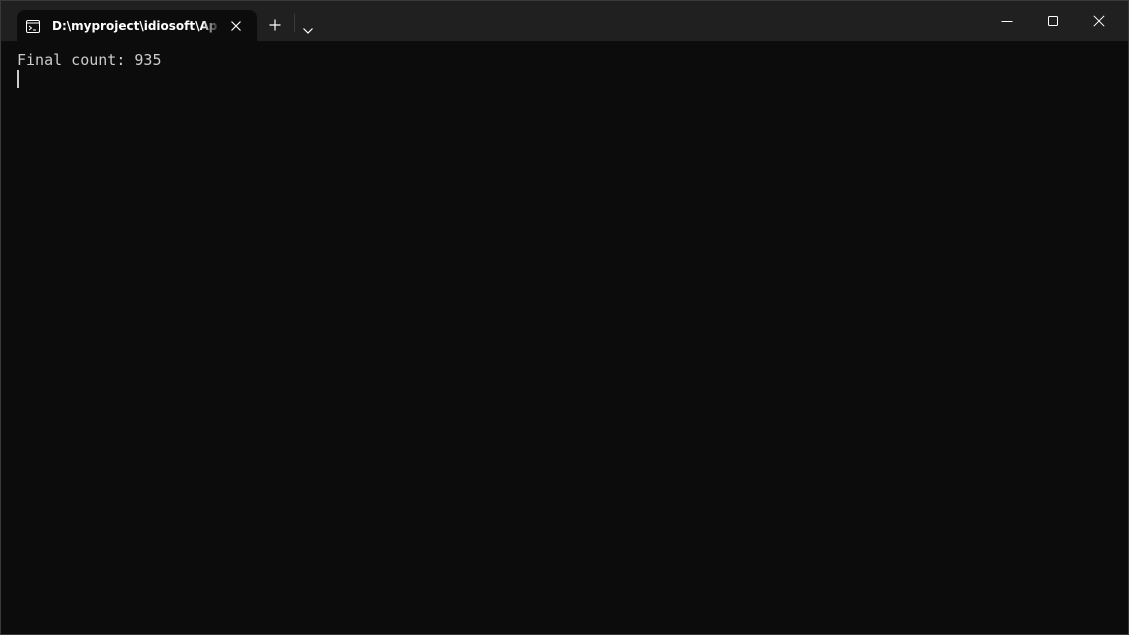 This screenshot has height=635, width=1129. I want to click on close-tab-icon, so click(236, 25).